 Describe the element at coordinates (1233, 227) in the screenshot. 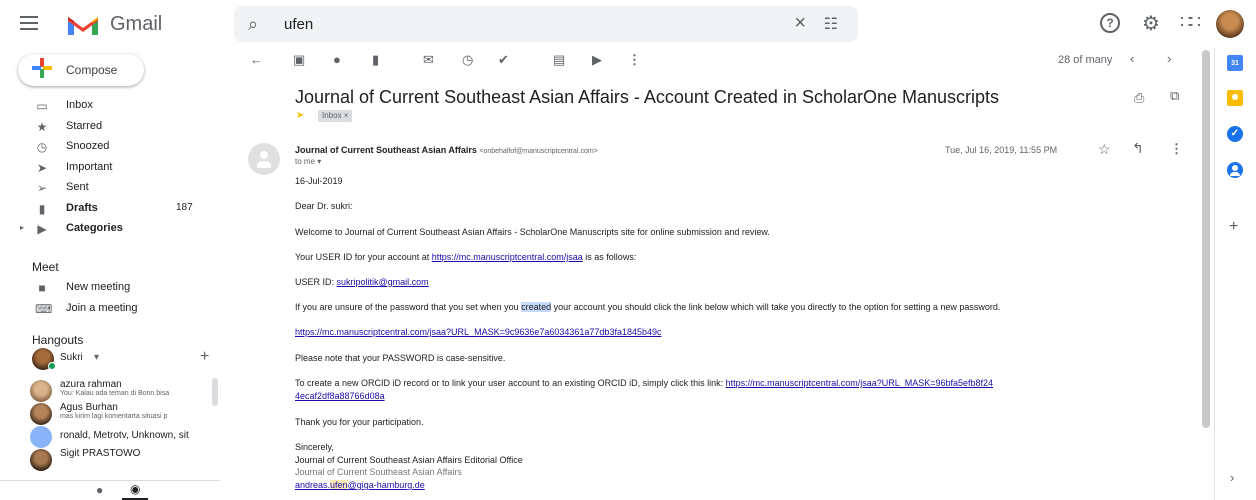

I see `get-addons-icon: +` at that location.